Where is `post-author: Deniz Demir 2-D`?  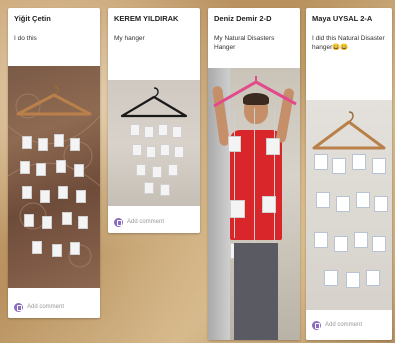 post-author: Deniz Demir 2-D is located at coordinates (243, 18).